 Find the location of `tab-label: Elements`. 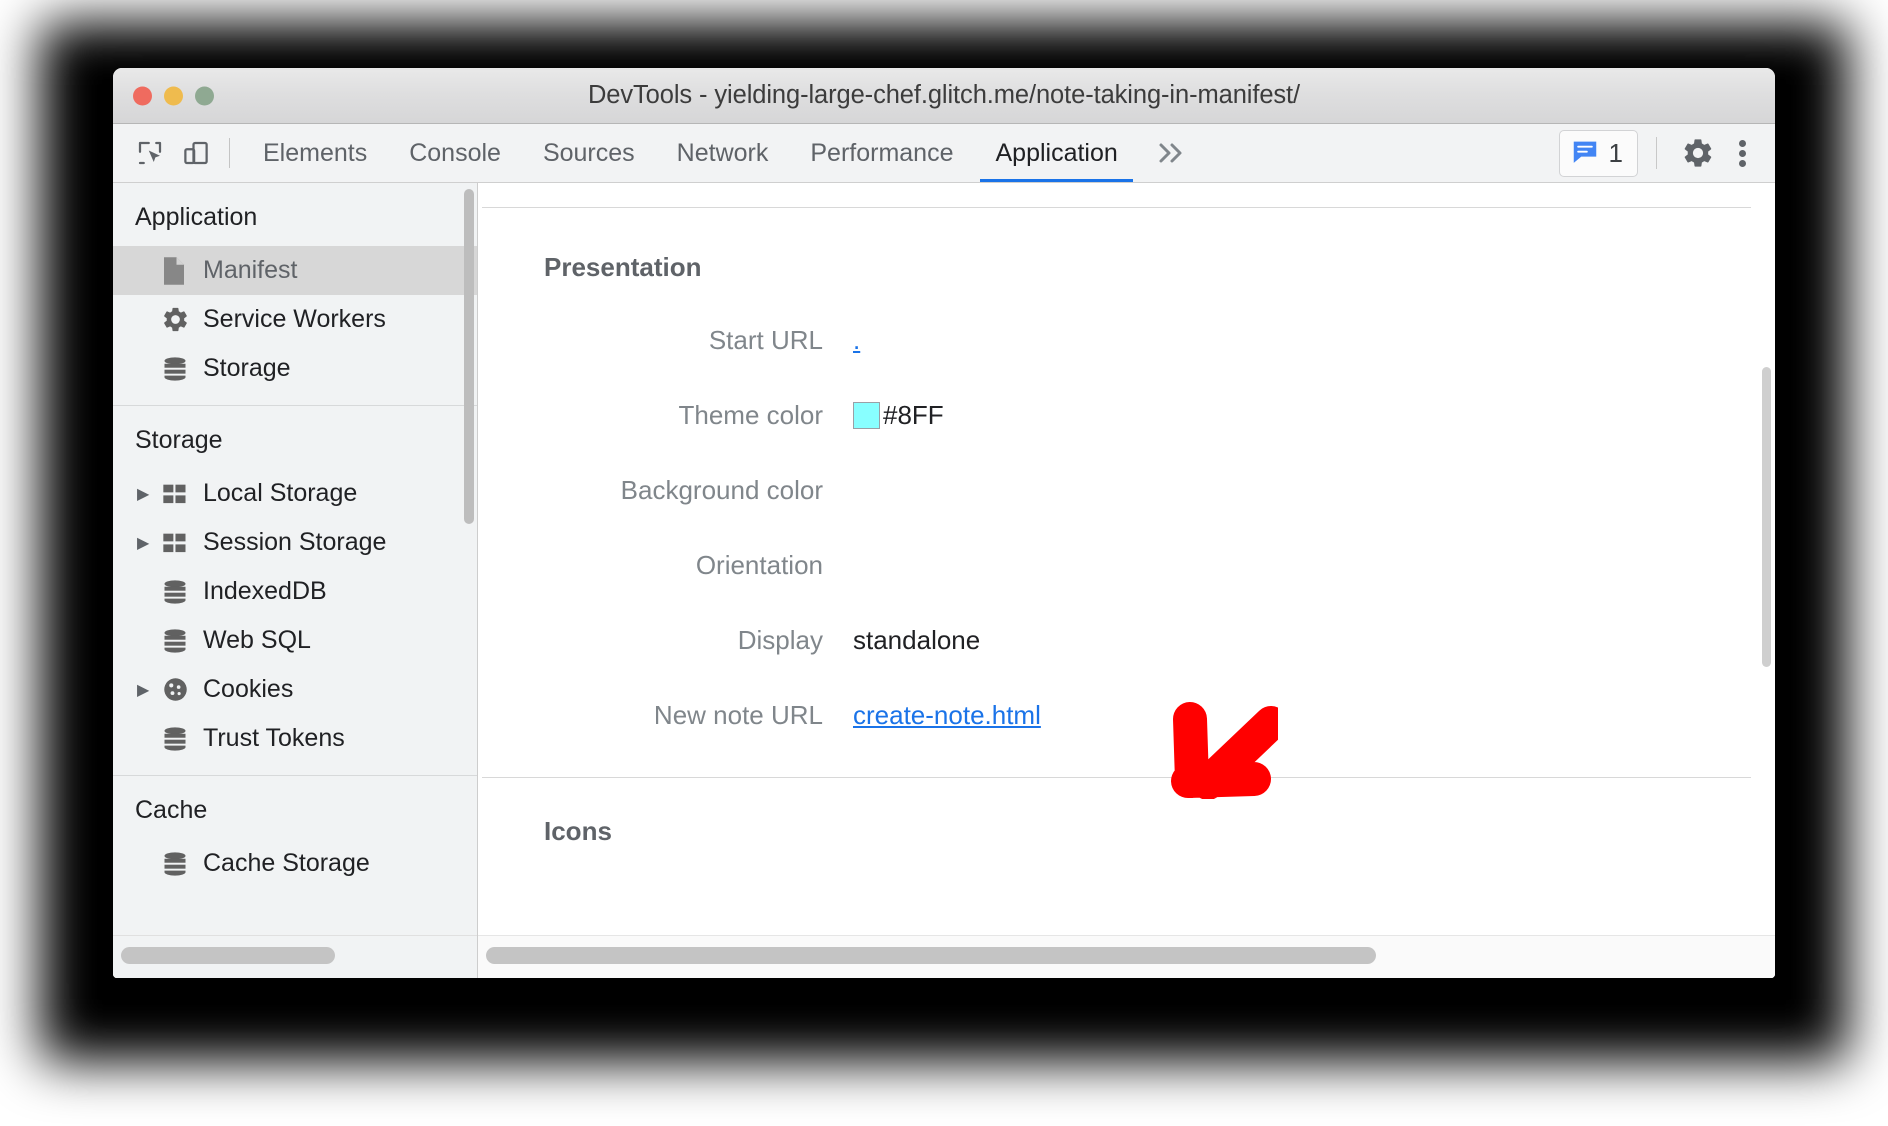

tab-label: Elements is located at coordinates (315, 152).